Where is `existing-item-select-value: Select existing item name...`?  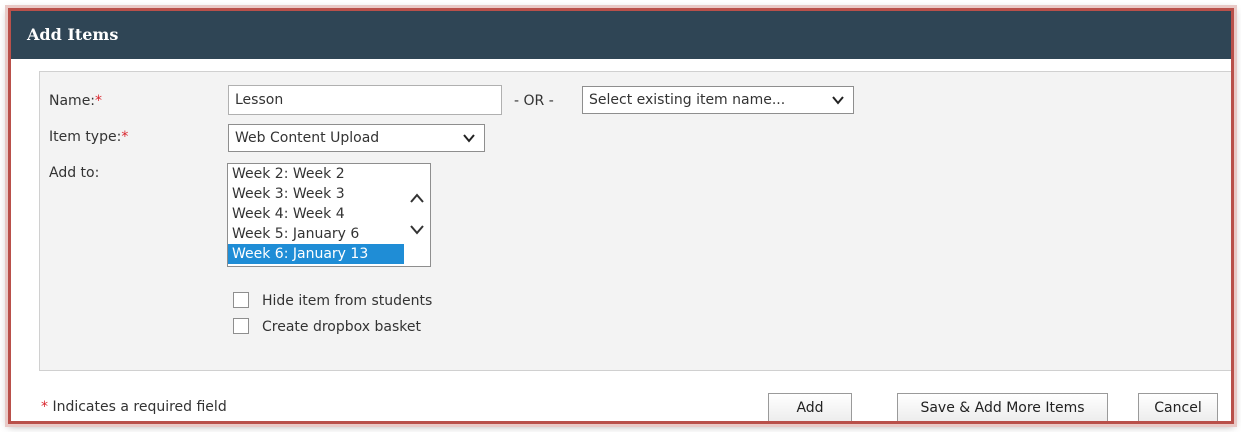 existing-item-select-value: Select existing item name... is located at coordinates (687, 100).